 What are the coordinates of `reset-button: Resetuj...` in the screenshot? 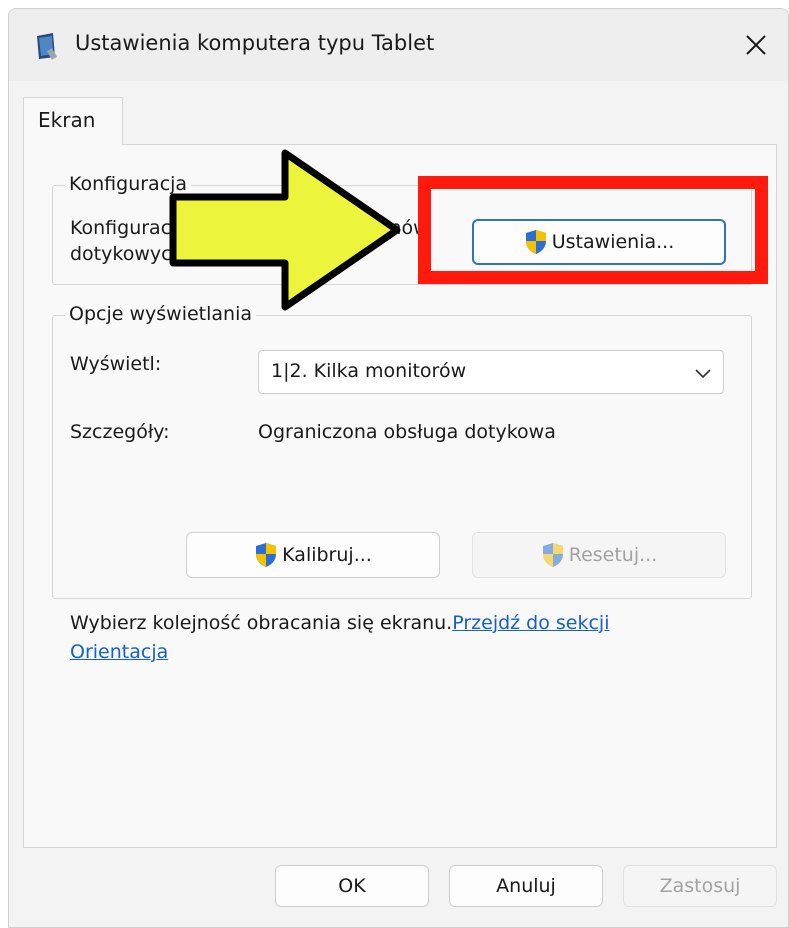 It's located at (599, 555).